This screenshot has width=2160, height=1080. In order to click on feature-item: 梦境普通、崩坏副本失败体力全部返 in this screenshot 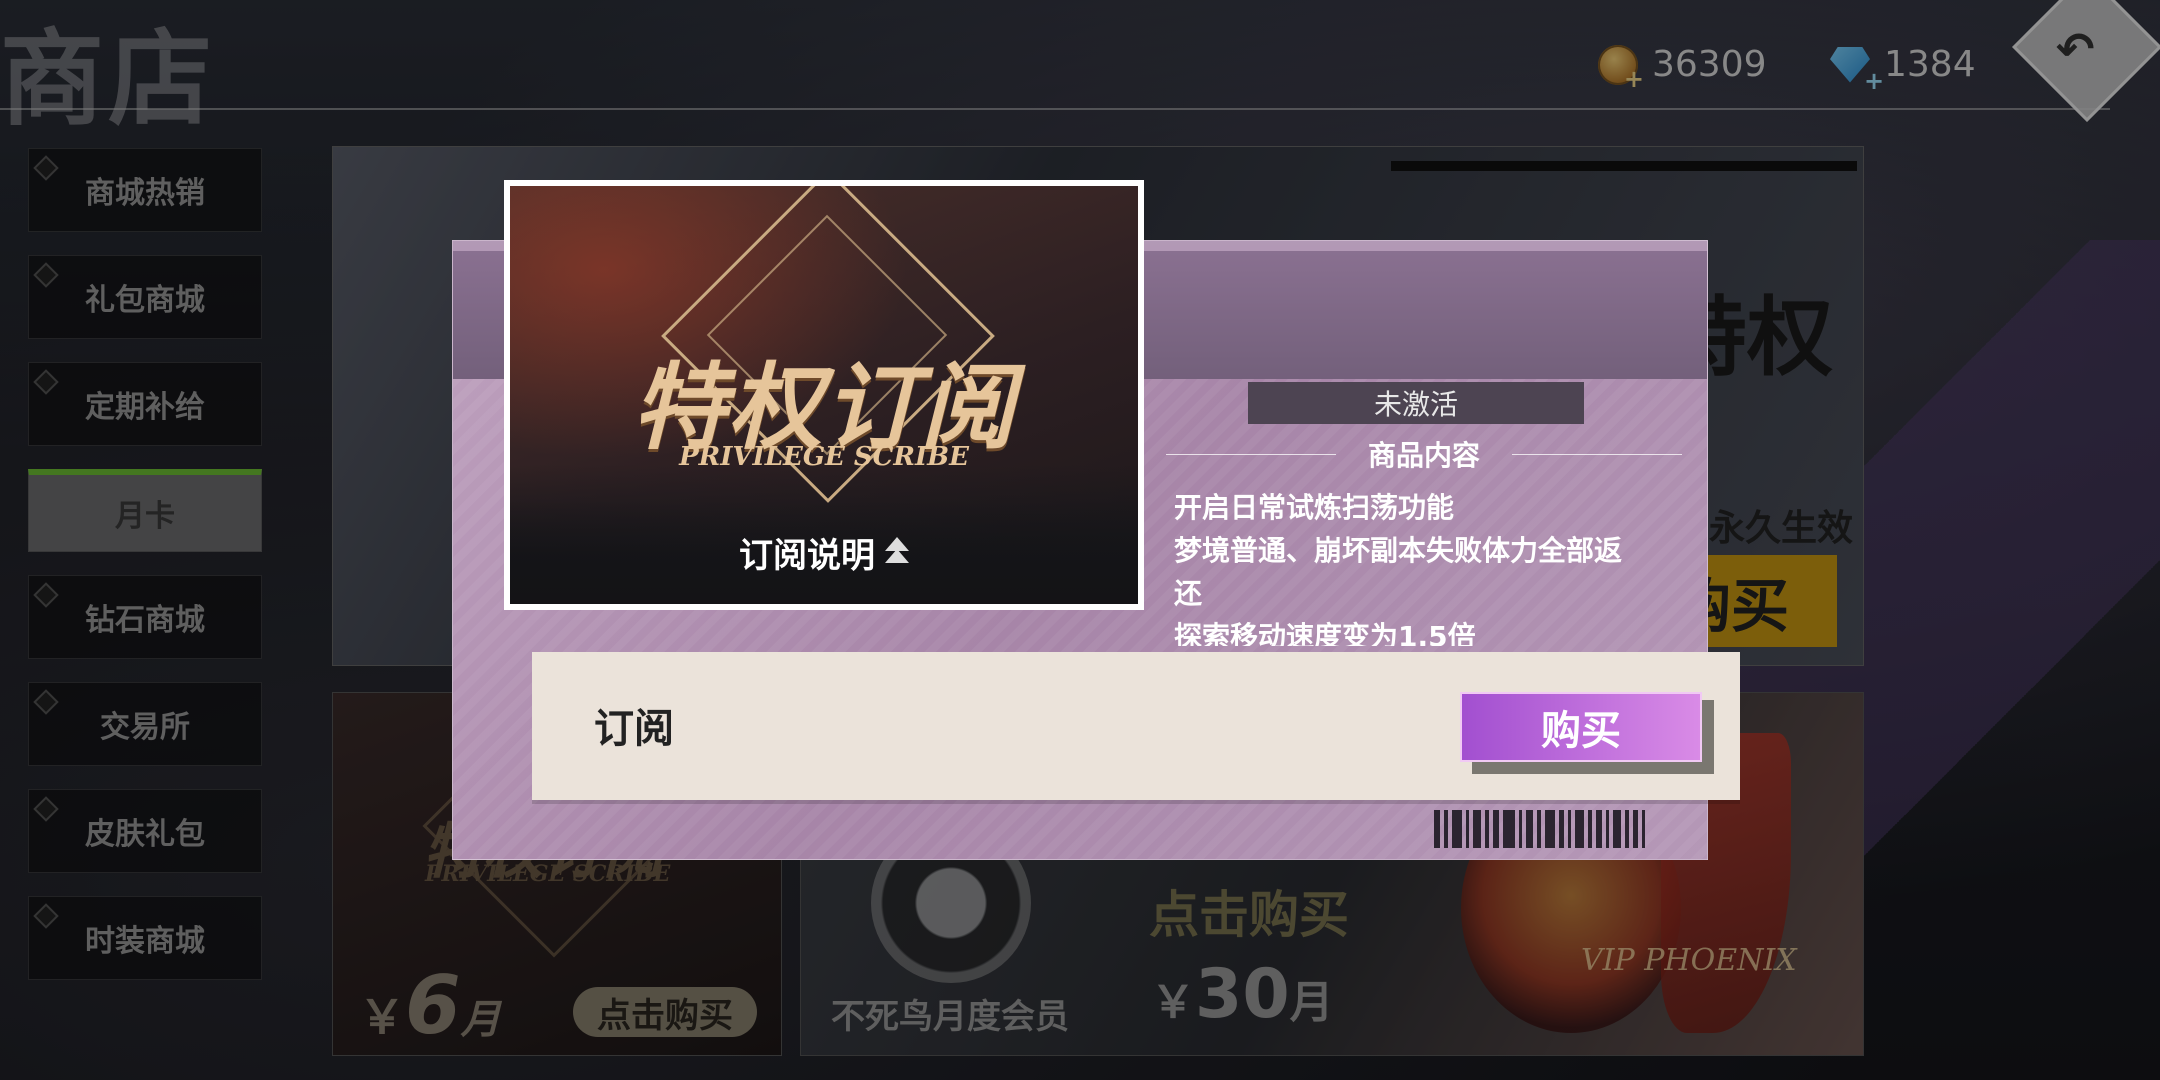, I will do `click(1398, 550)`.